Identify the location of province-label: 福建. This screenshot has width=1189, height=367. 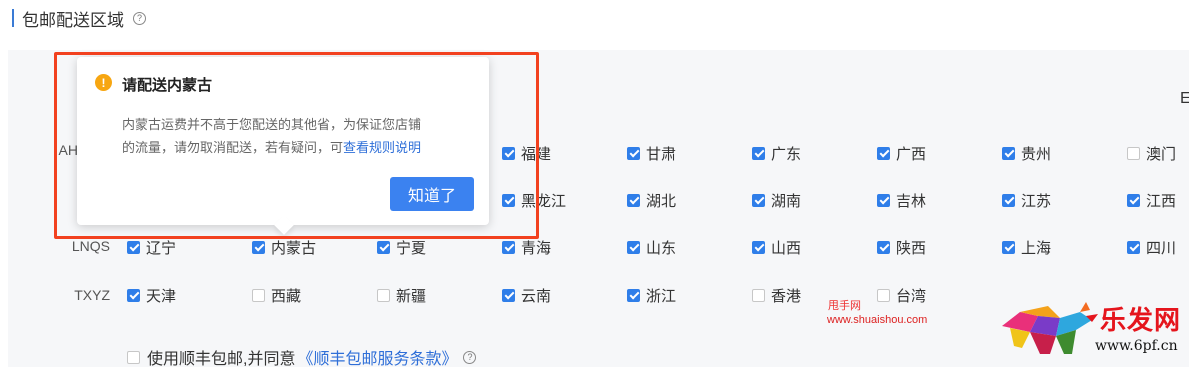
(536, 154).